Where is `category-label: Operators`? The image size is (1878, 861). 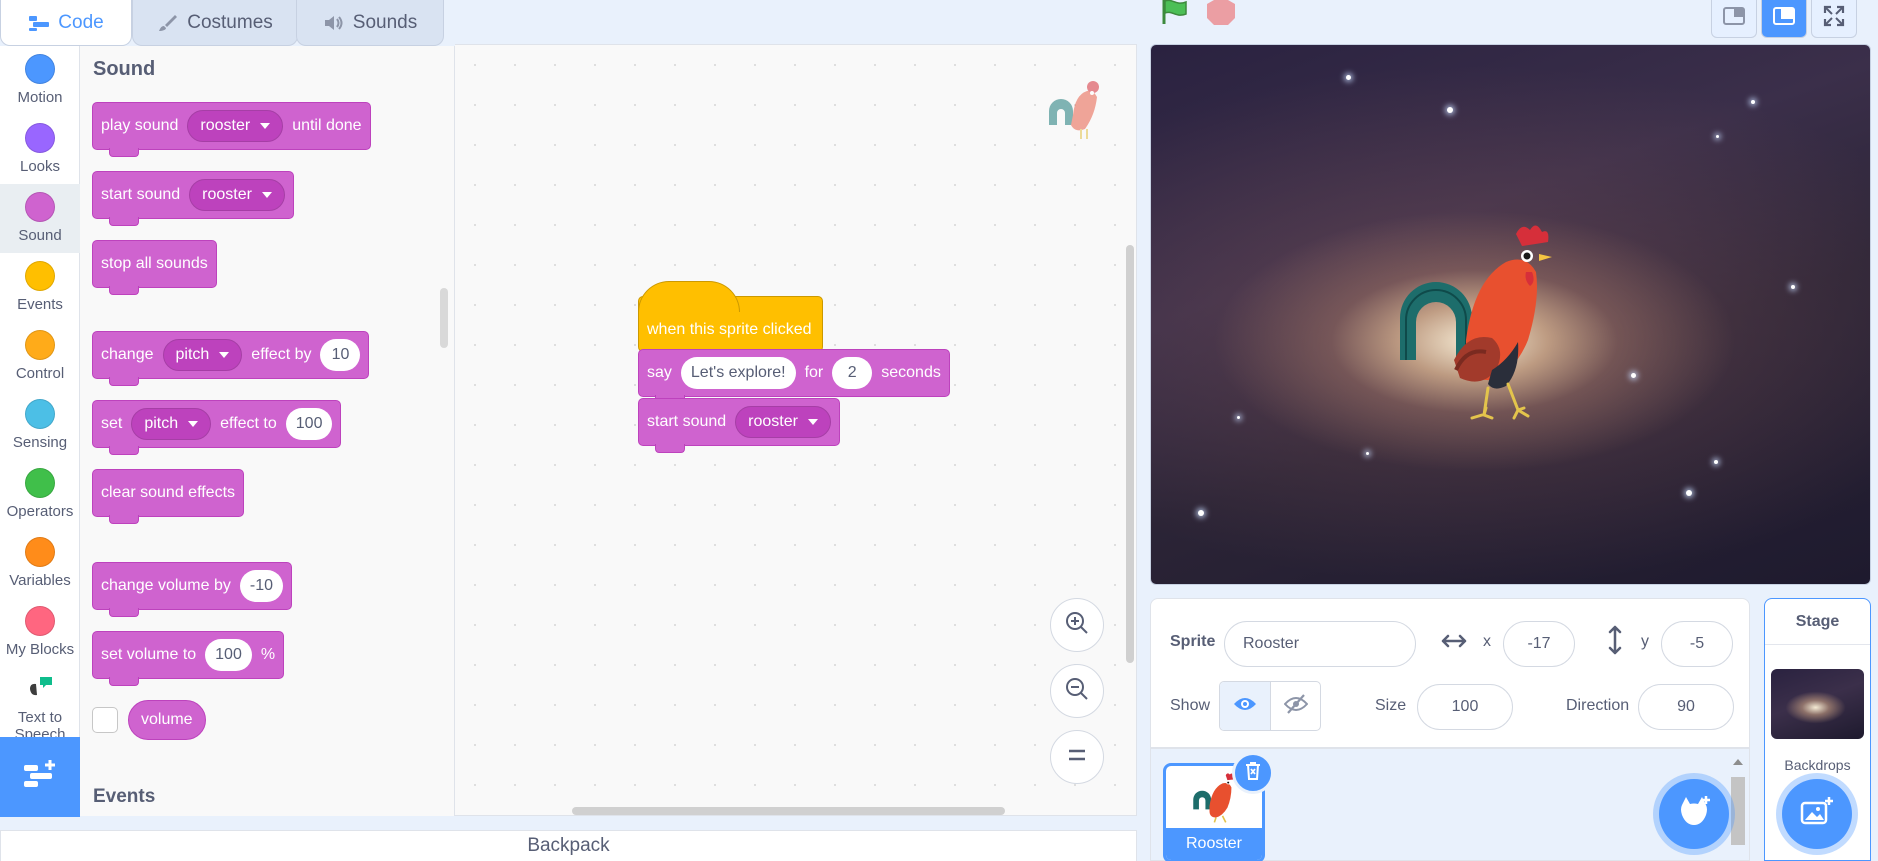 category-label: Operators is located at coordinates (40, 511).